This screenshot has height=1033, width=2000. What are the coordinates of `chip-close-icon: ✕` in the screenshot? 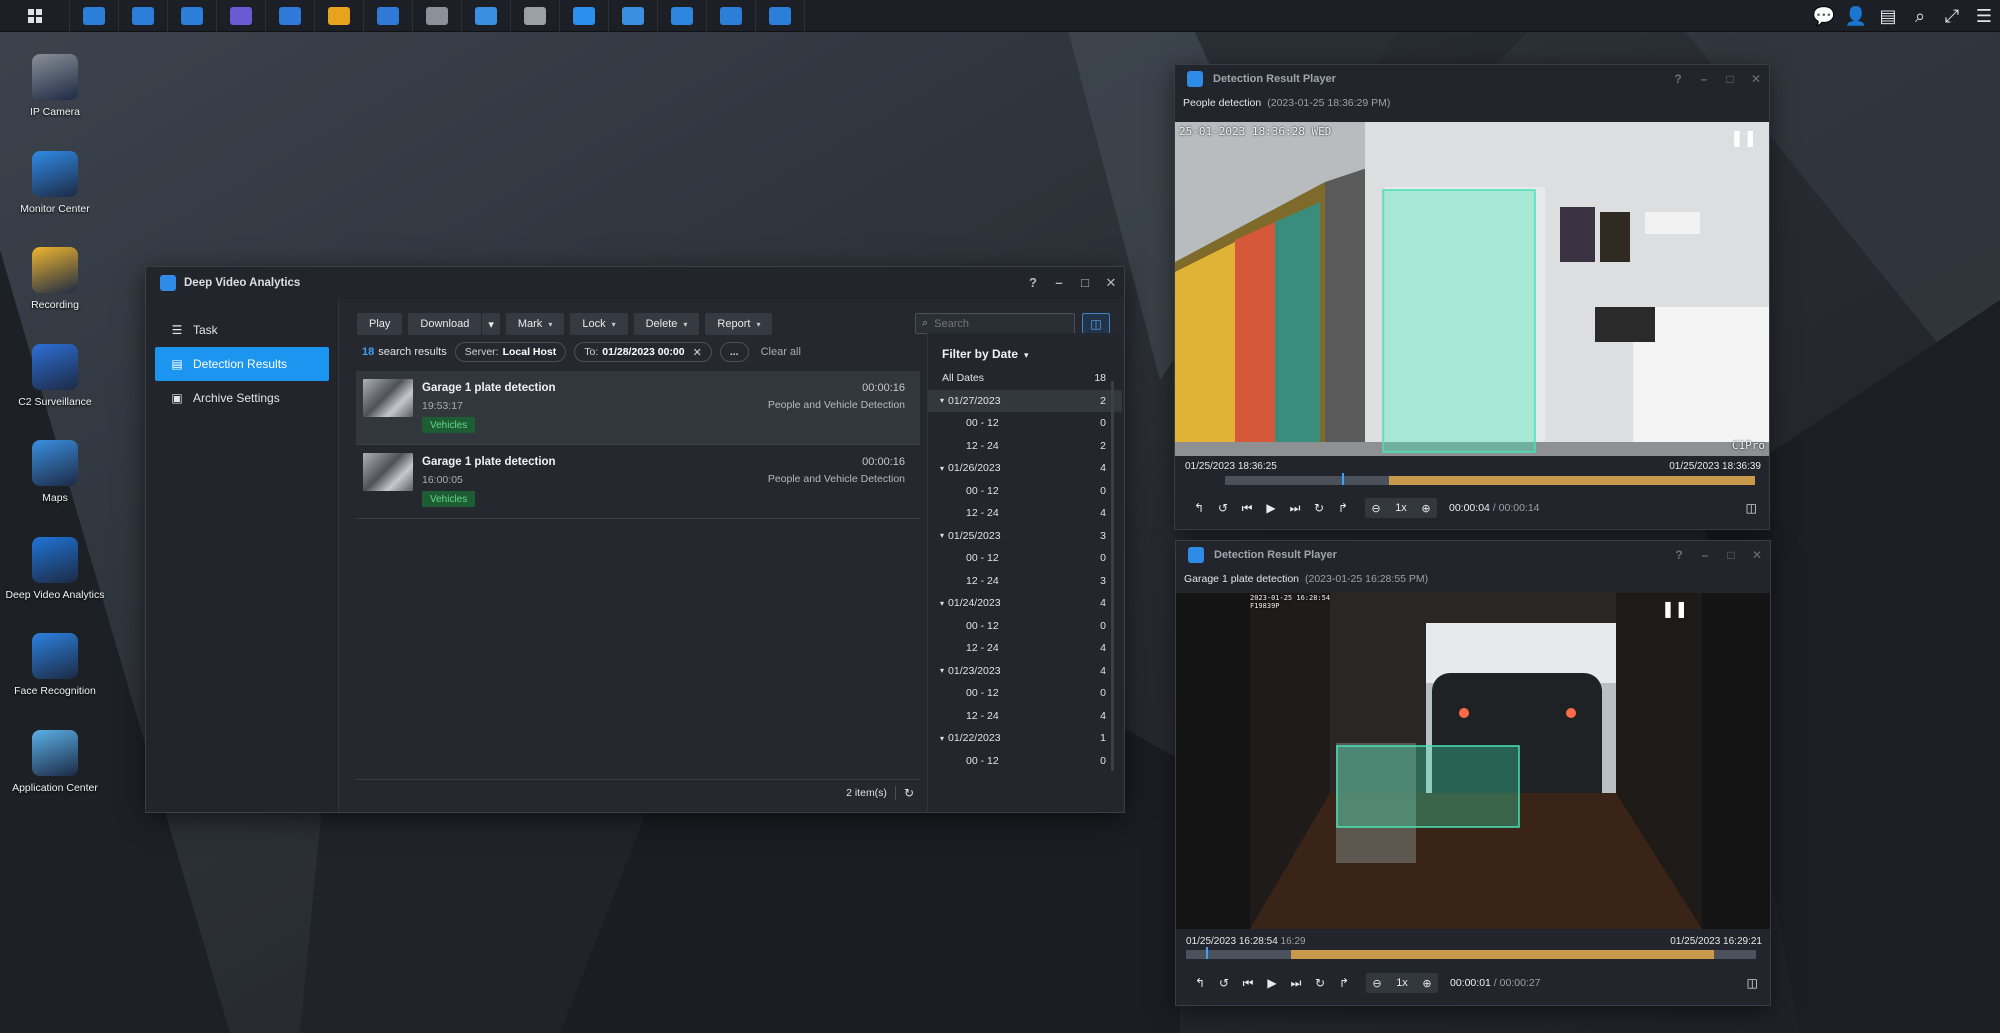 It's located at (697, 352).